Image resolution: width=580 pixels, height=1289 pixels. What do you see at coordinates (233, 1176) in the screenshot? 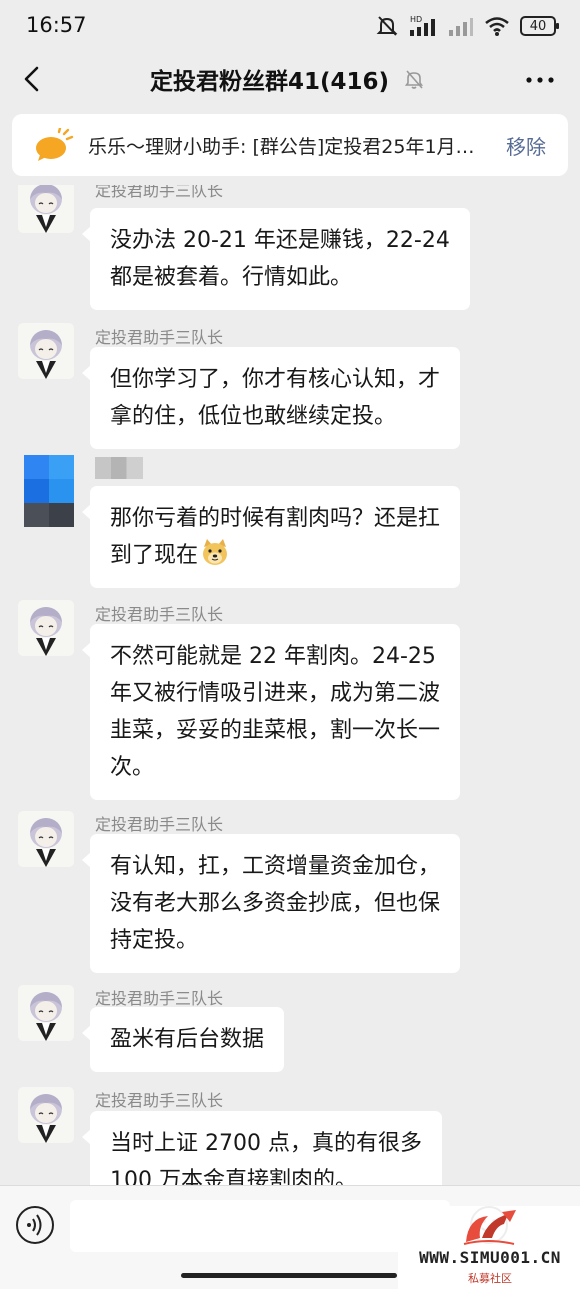
I see `message-line: 100 万本金直接割肉的。` at bounding box center [233, 1176].